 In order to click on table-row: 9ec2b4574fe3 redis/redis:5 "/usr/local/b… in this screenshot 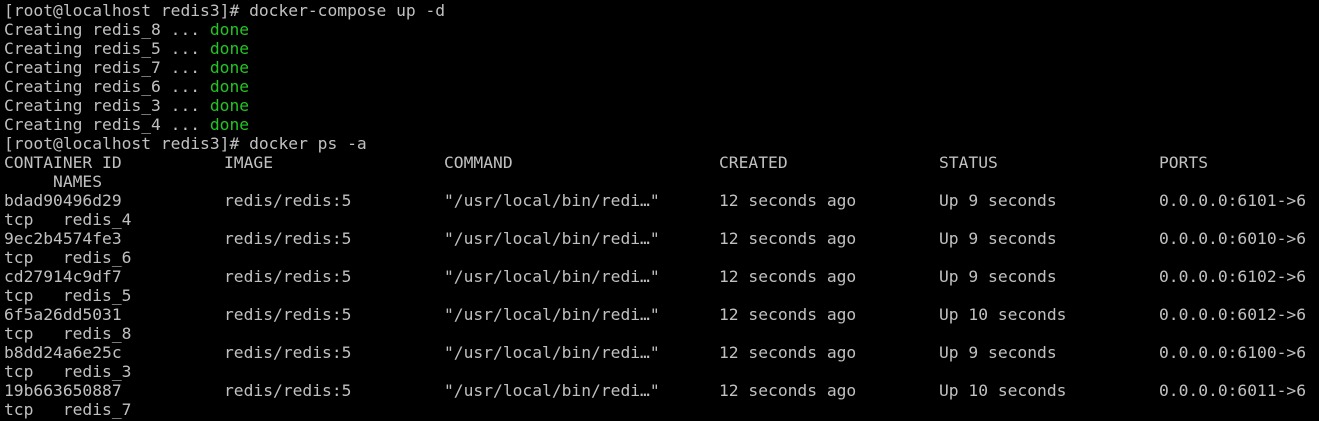, I will do `click(661, 238)`.